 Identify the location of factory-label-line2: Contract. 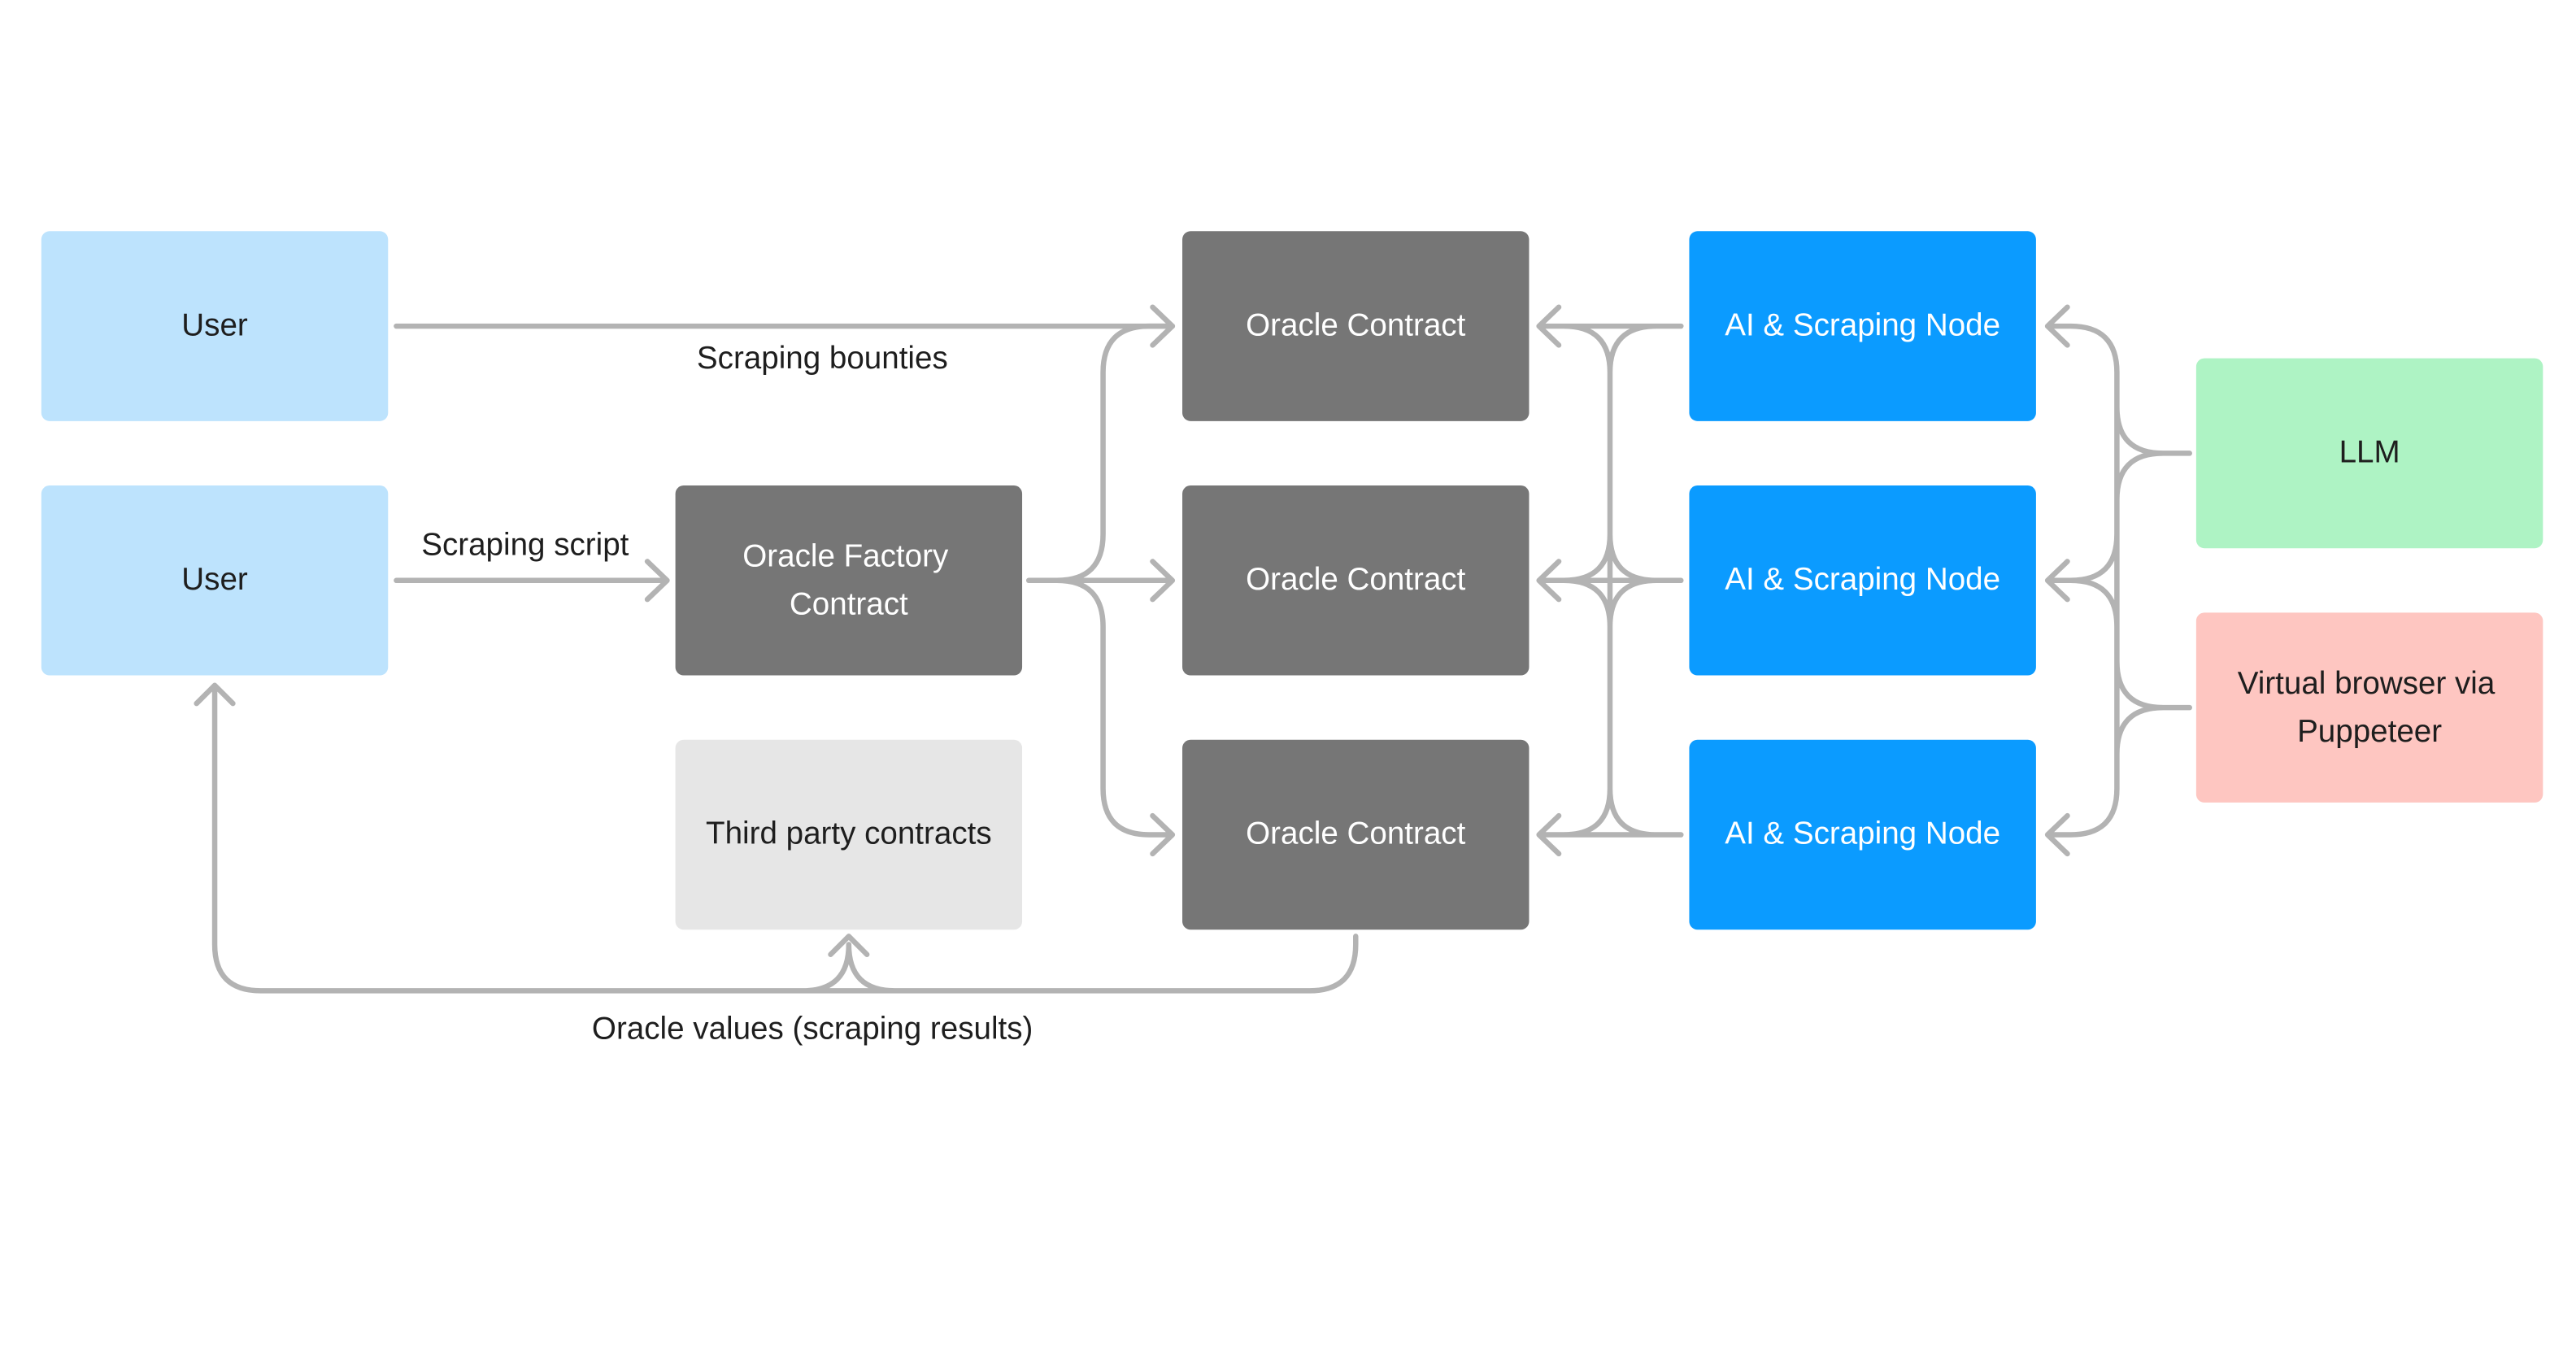
(849, 603).